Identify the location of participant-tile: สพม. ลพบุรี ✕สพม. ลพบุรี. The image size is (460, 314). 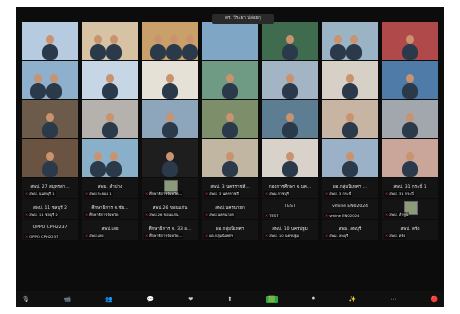
(350, 230).